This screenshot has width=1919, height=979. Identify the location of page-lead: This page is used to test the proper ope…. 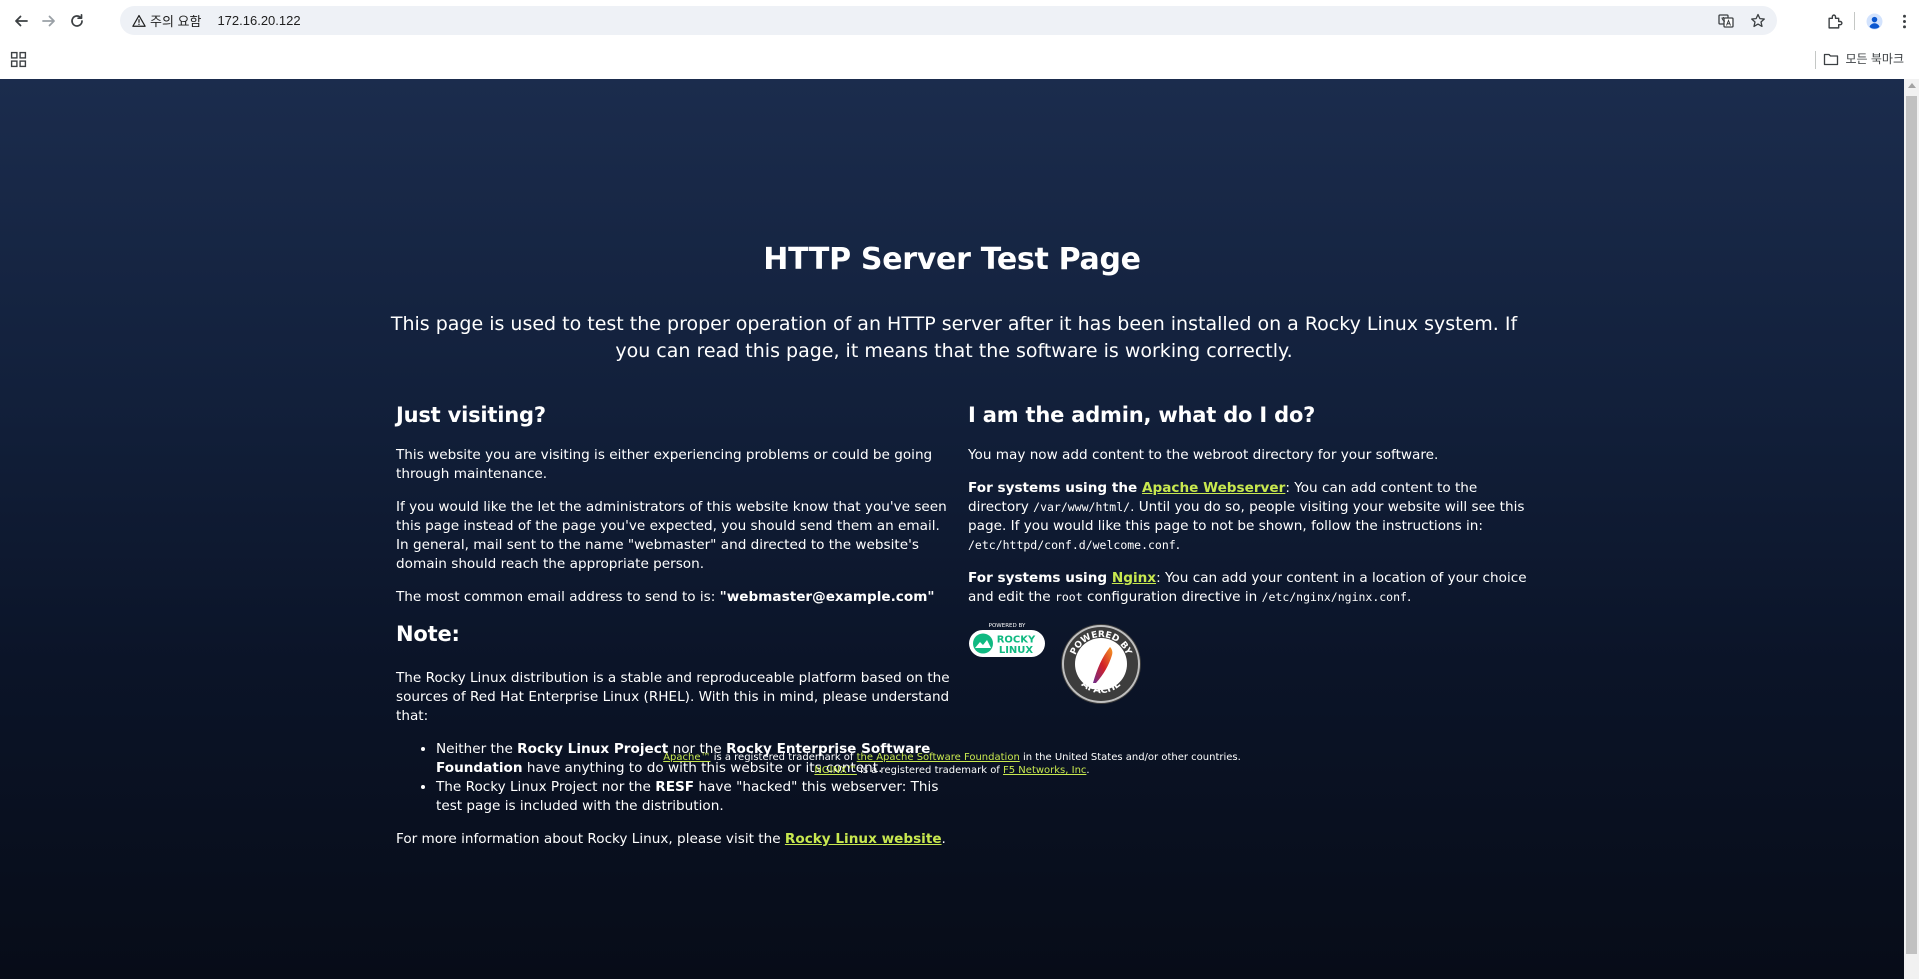
(954, 337).